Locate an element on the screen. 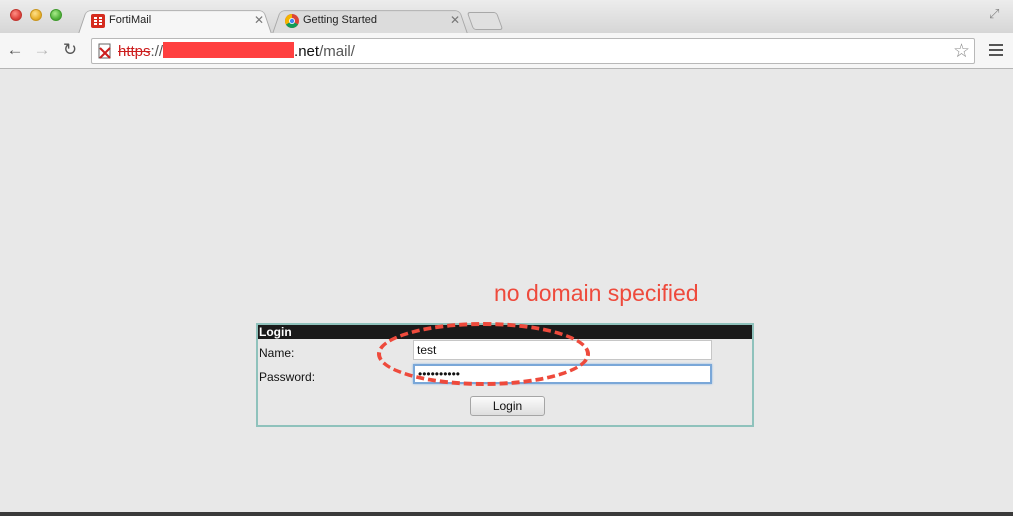  address-bar: https:// .net/mail/ ☆ is located at coordinates (533, 51).